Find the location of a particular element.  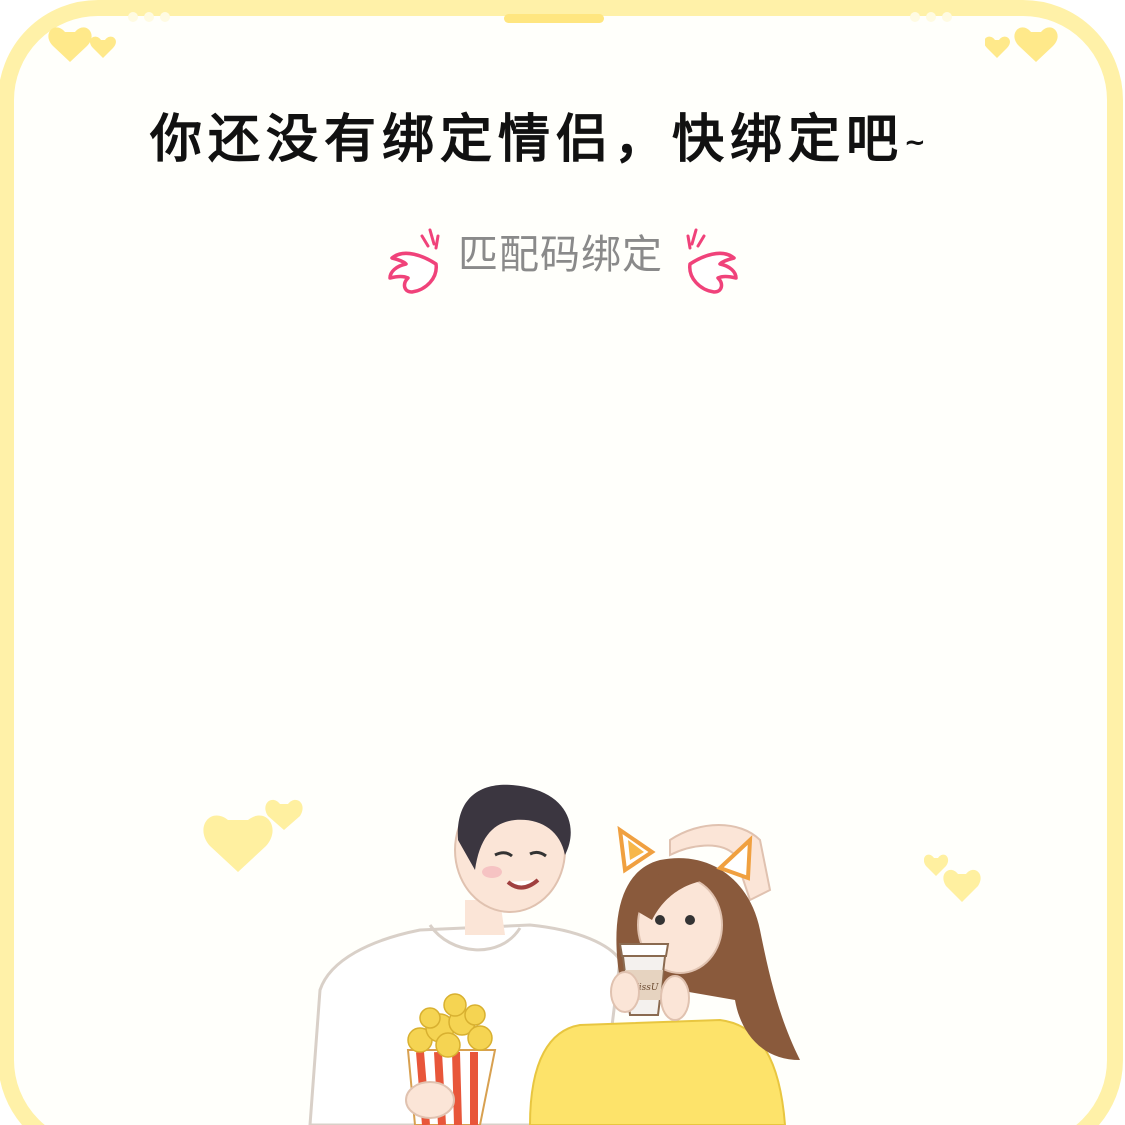

couple-illustration: KissU is located at coordinates (554, 954).